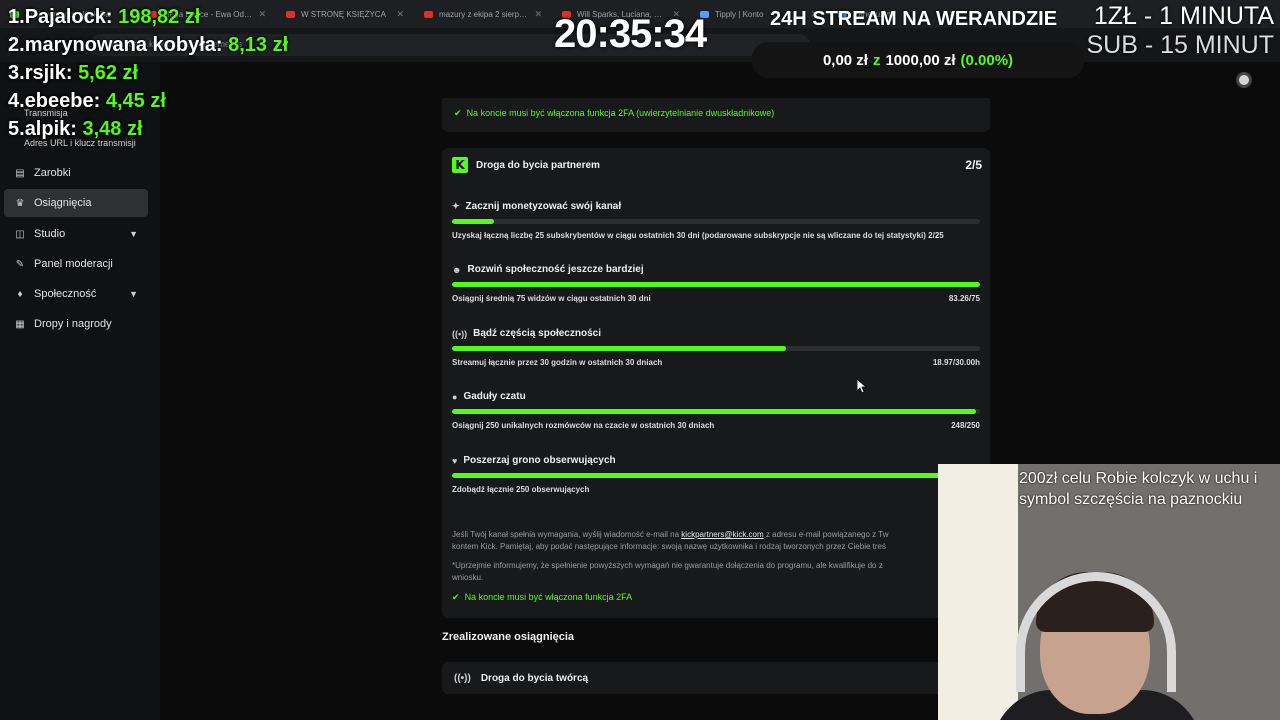 This screenshot has height=720, width=1280. Describe the element at coordinates (63, 203) in the screenshot. I see `sidebar-item-label: Osiągnięcia` at that location.